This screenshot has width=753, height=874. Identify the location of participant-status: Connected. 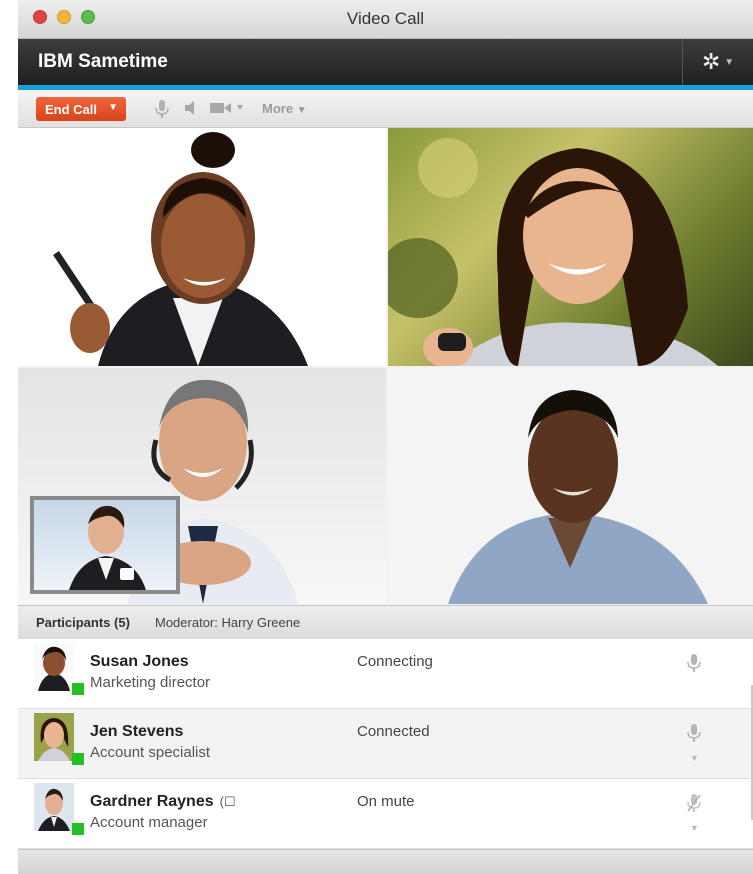
(393, 731).